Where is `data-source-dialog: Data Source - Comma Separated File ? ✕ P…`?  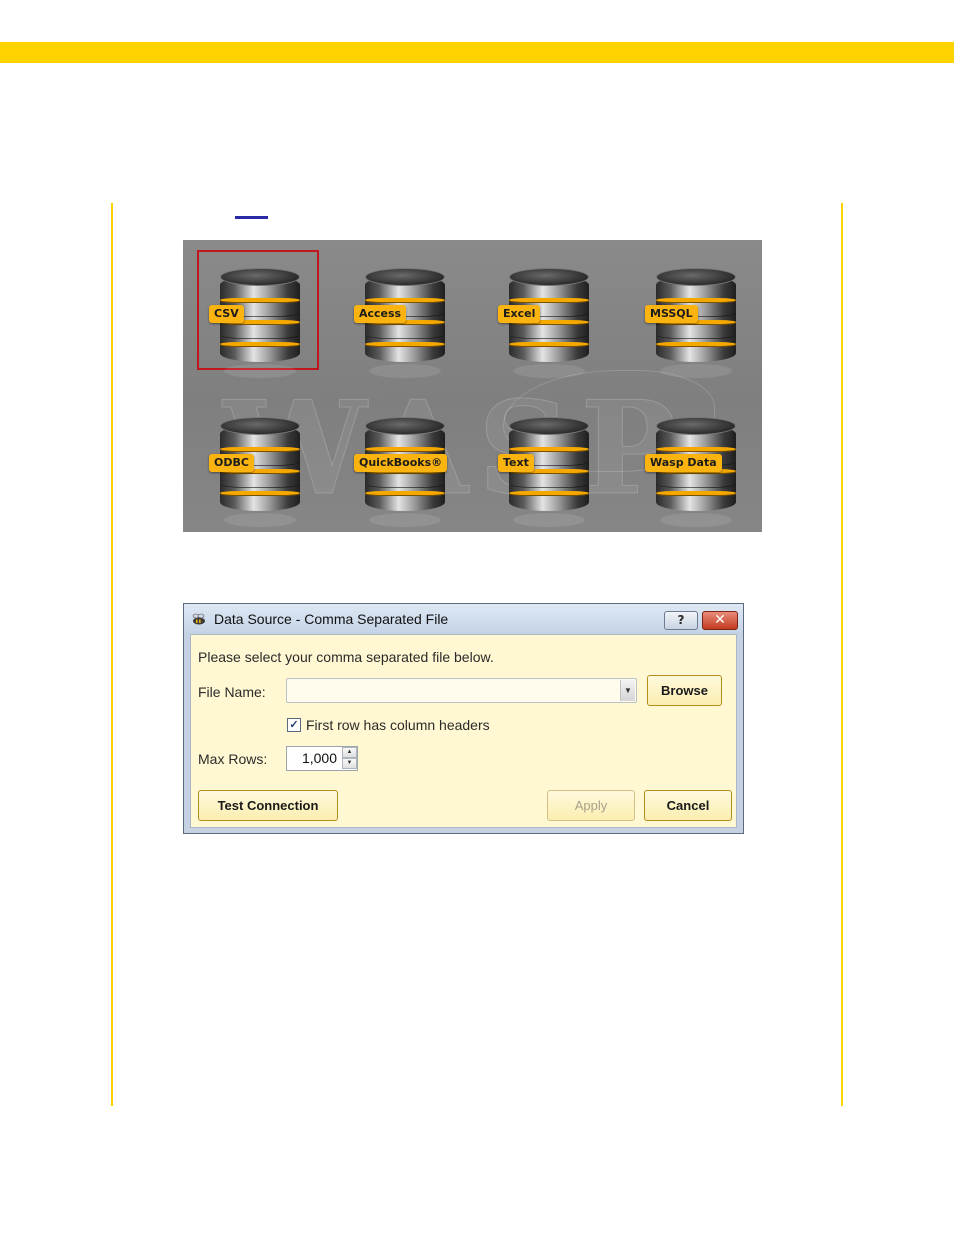
data-source-dialog: Data Source - Comma Separated File ? ✕ P… is located at coordinates (463, 718).